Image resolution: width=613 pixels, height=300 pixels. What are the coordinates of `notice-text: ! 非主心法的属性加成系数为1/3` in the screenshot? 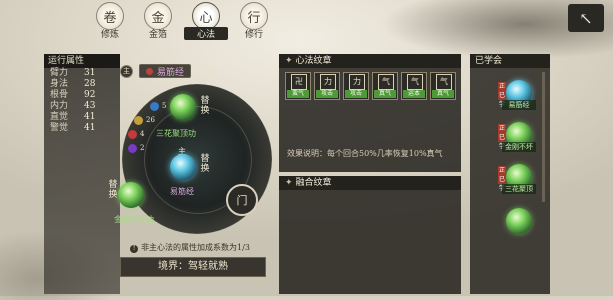 It's located at (190, 247).